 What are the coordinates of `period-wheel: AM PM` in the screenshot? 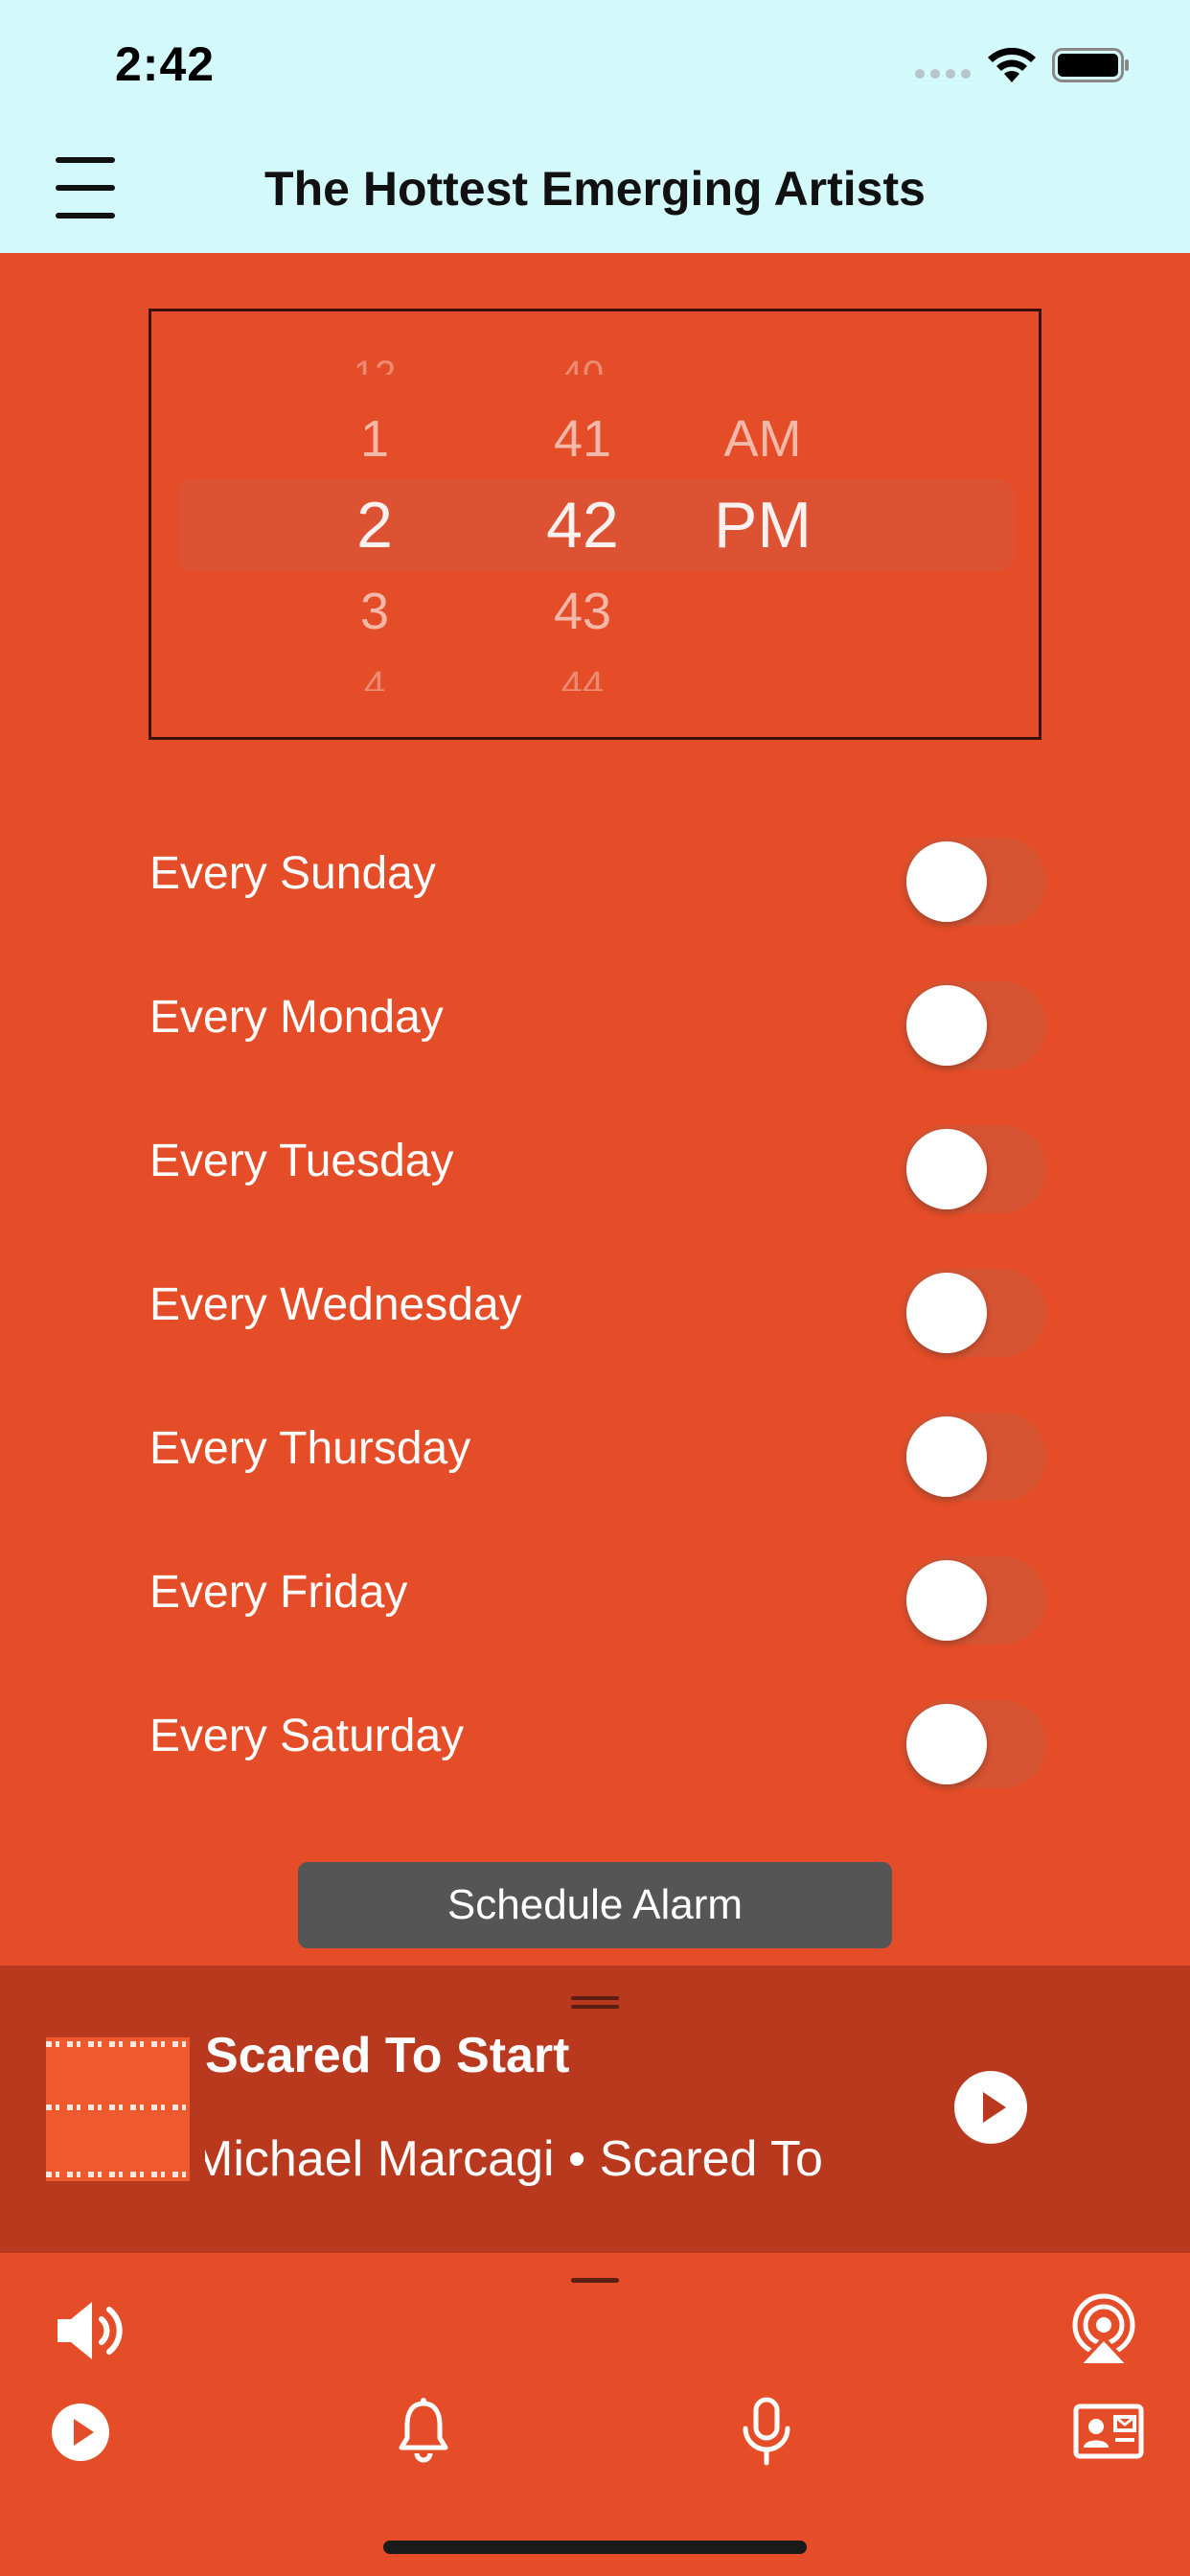 It's located at (763, 524).